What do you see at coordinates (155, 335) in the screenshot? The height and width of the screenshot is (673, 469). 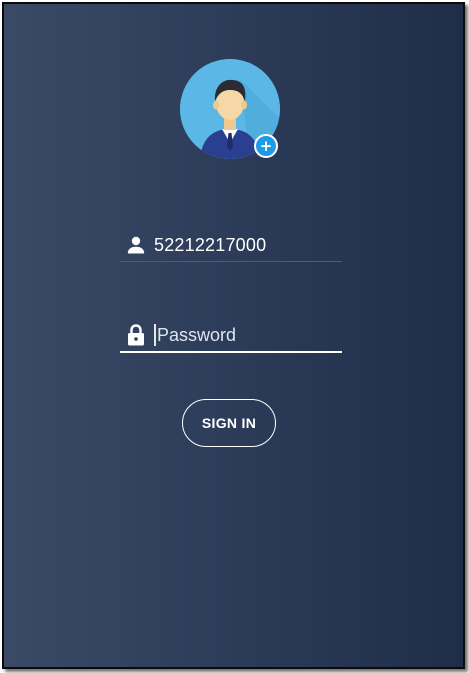 I see `text-cursor` at bounding box center [155, 335].